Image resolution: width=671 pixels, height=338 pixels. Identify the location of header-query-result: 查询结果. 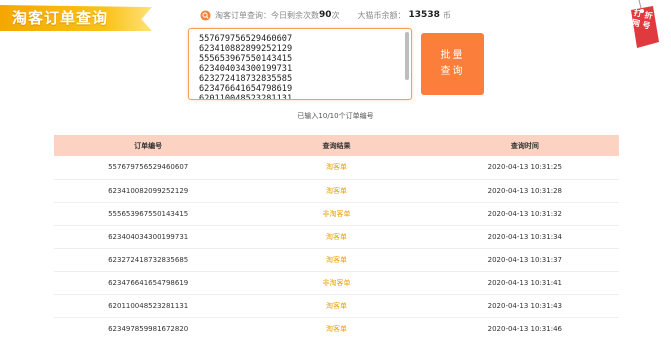
(336, 145).